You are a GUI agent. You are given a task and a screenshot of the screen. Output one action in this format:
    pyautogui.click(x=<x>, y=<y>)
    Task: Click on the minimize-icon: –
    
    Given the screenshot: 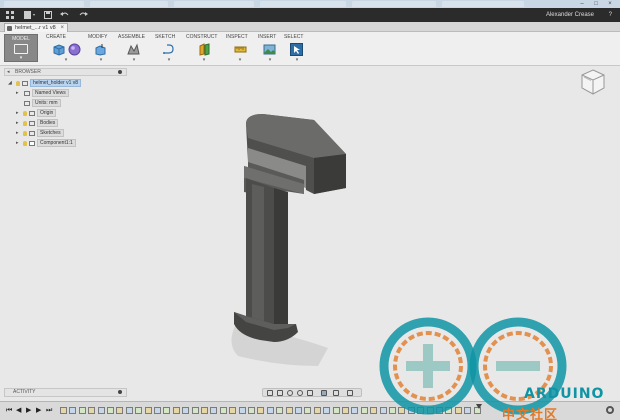 What is the action you would take?
    pyautogui.click(x=582, y=4)
    